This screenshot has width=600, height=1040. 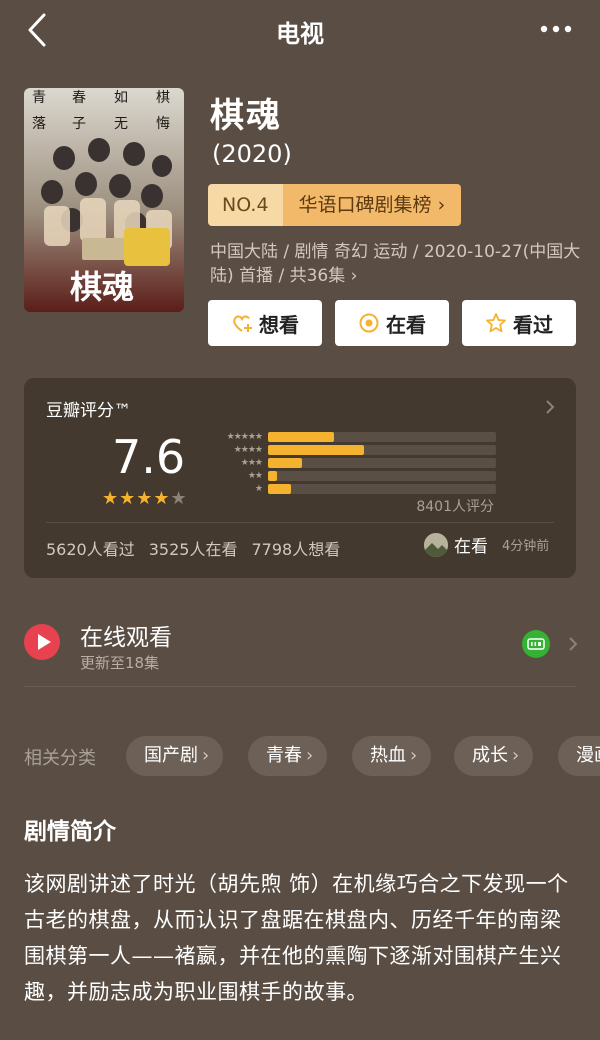 What do you see at coordinates (296, 549) in the screenshot?
I see `stat-want: 7798人想看` at bounding box center [296, 549].